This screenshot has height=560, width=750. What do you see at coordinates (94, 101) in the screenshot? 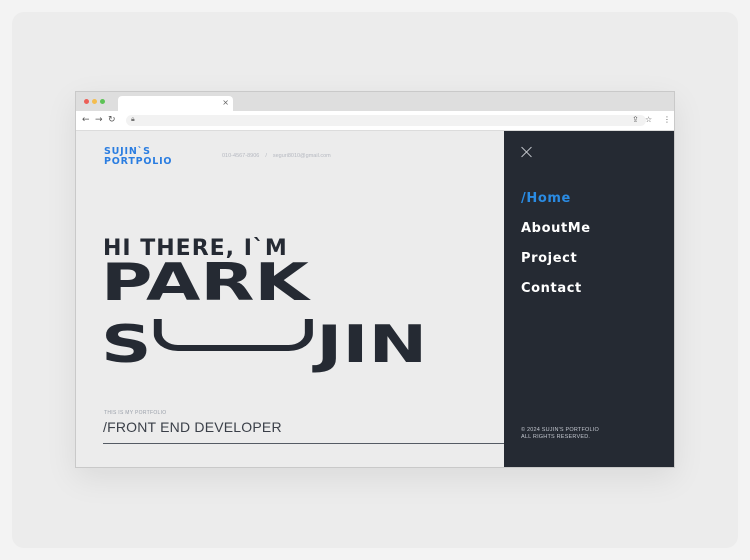
I see `minimize-window-dot` at bounding box center [94, 101].